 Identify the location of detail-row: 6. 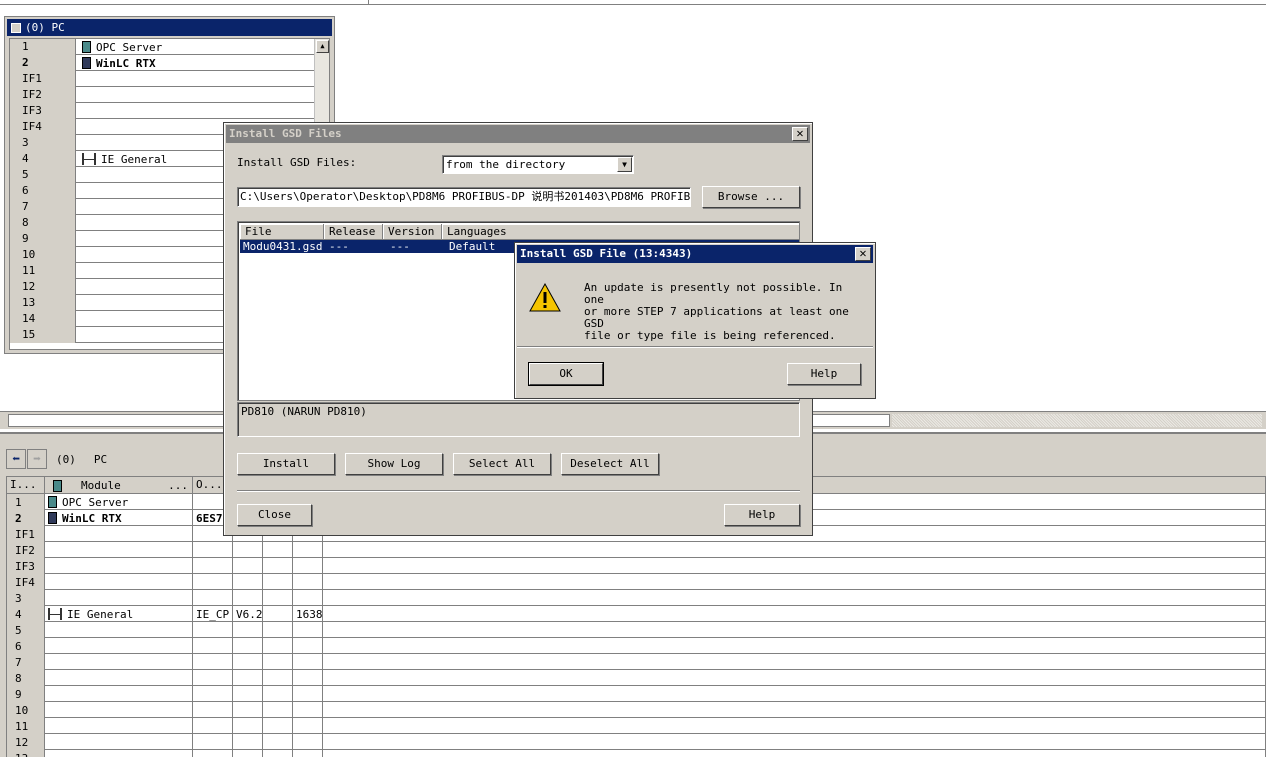
(636, 646).